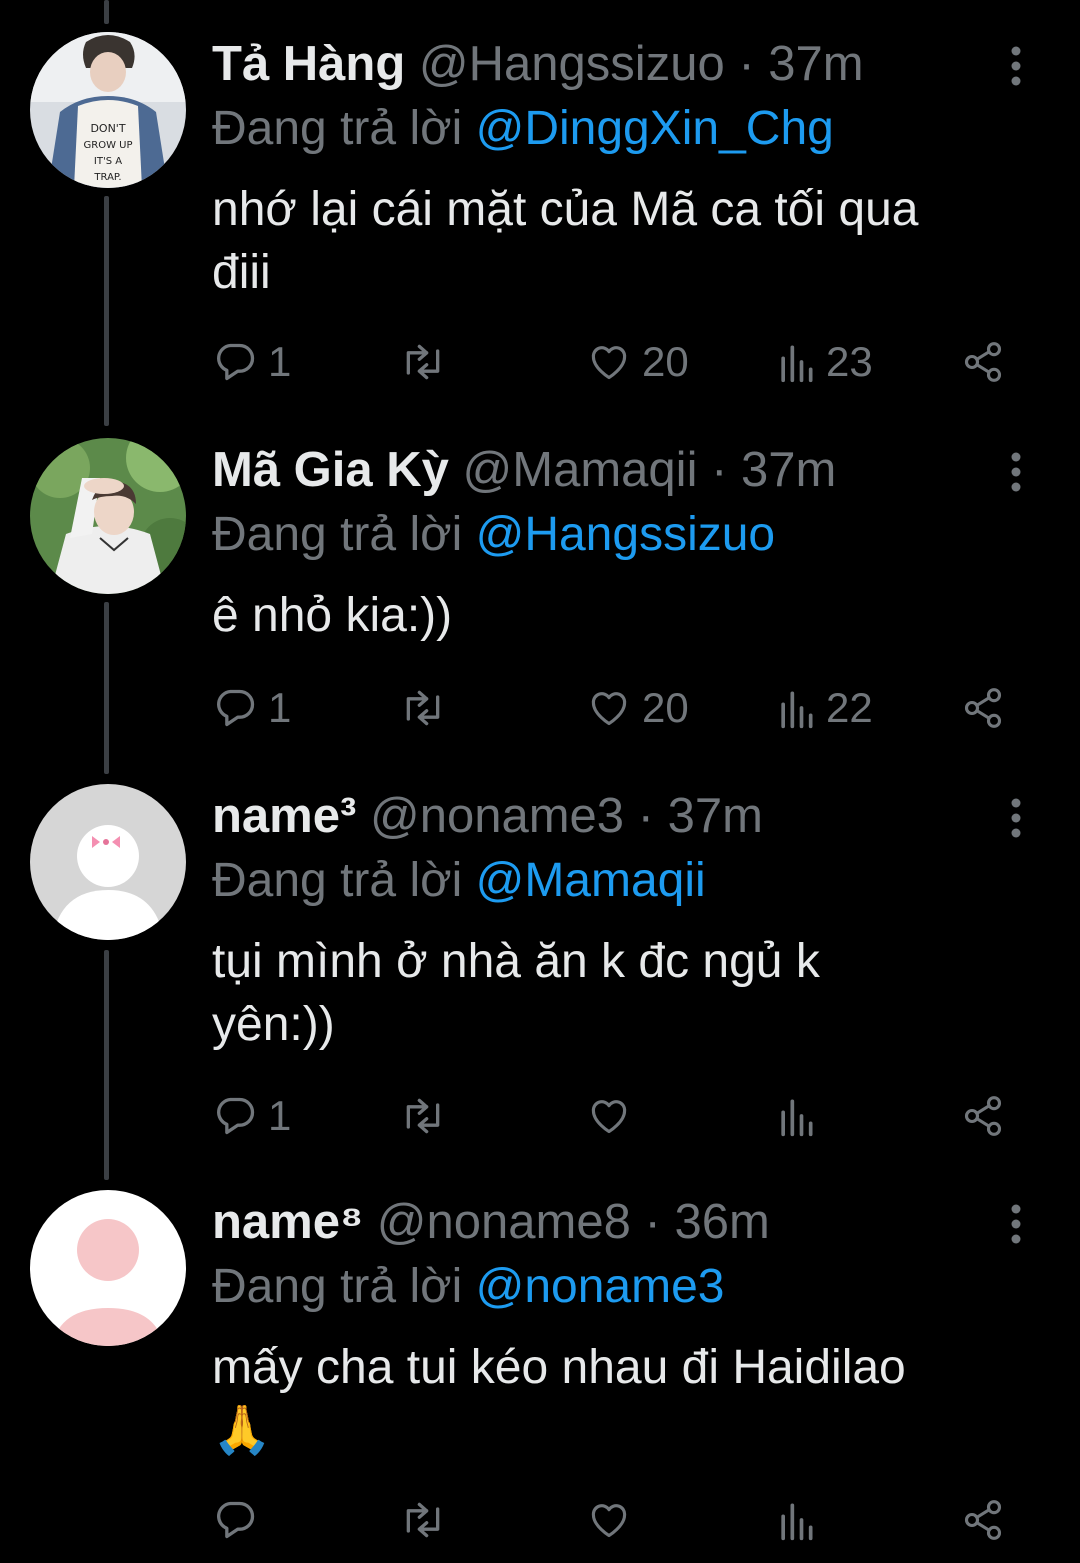  I want to click on avatar-photo: DON'T GROW UP IT'S A TRAP., so click(108, 110).